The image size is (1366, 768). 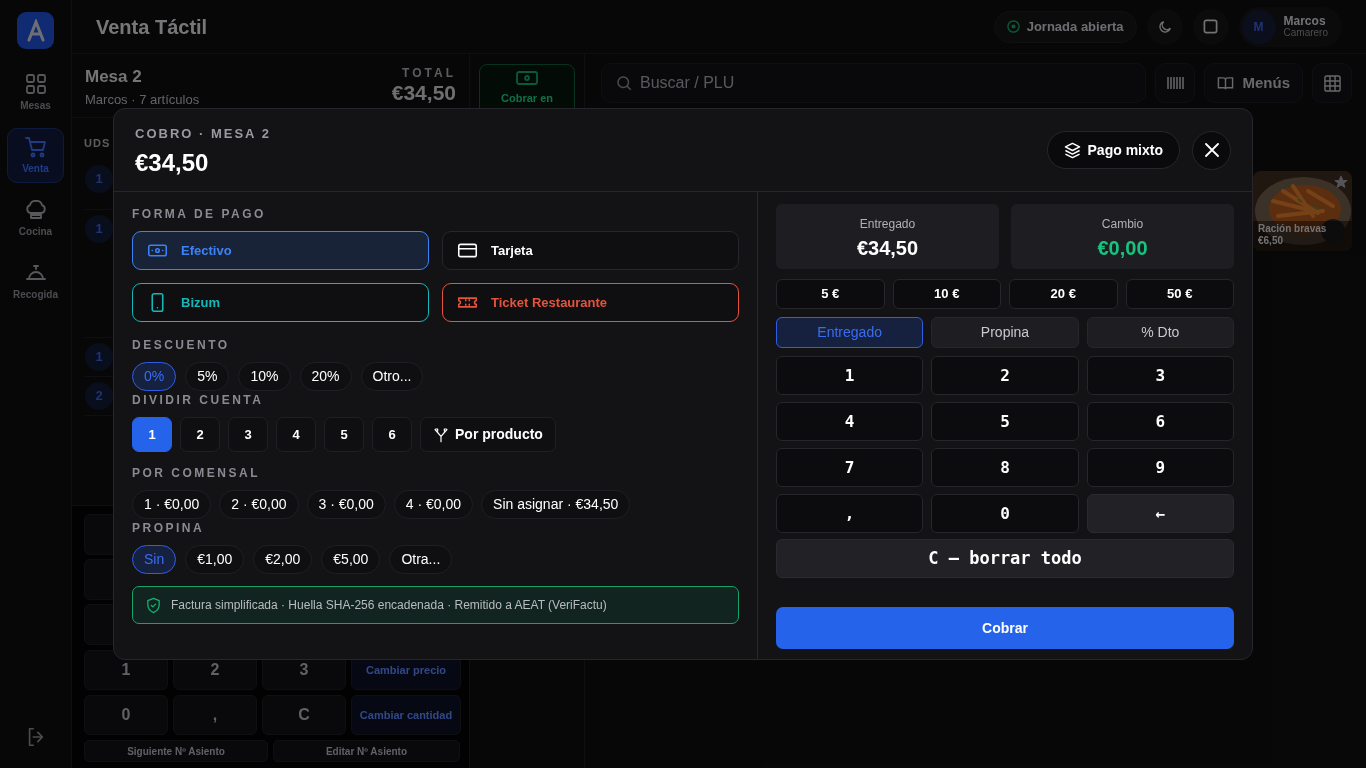 I want to click on status-icon, so click(x=1013, y=26).